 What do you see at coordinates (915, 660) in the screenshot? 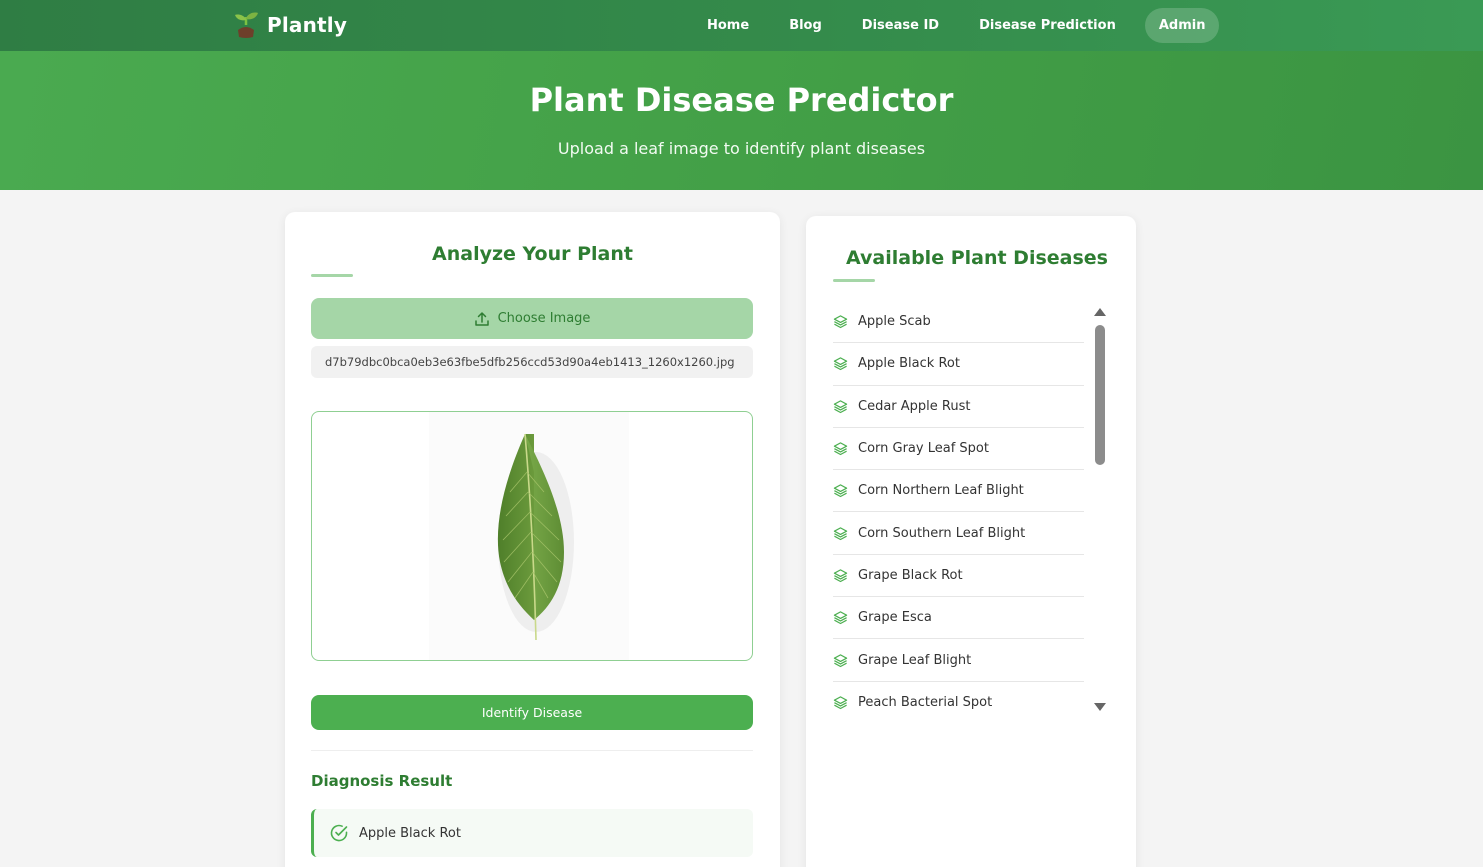
I see `disease-label: Grape Leaf Blight` at bounding box center [915, 660].